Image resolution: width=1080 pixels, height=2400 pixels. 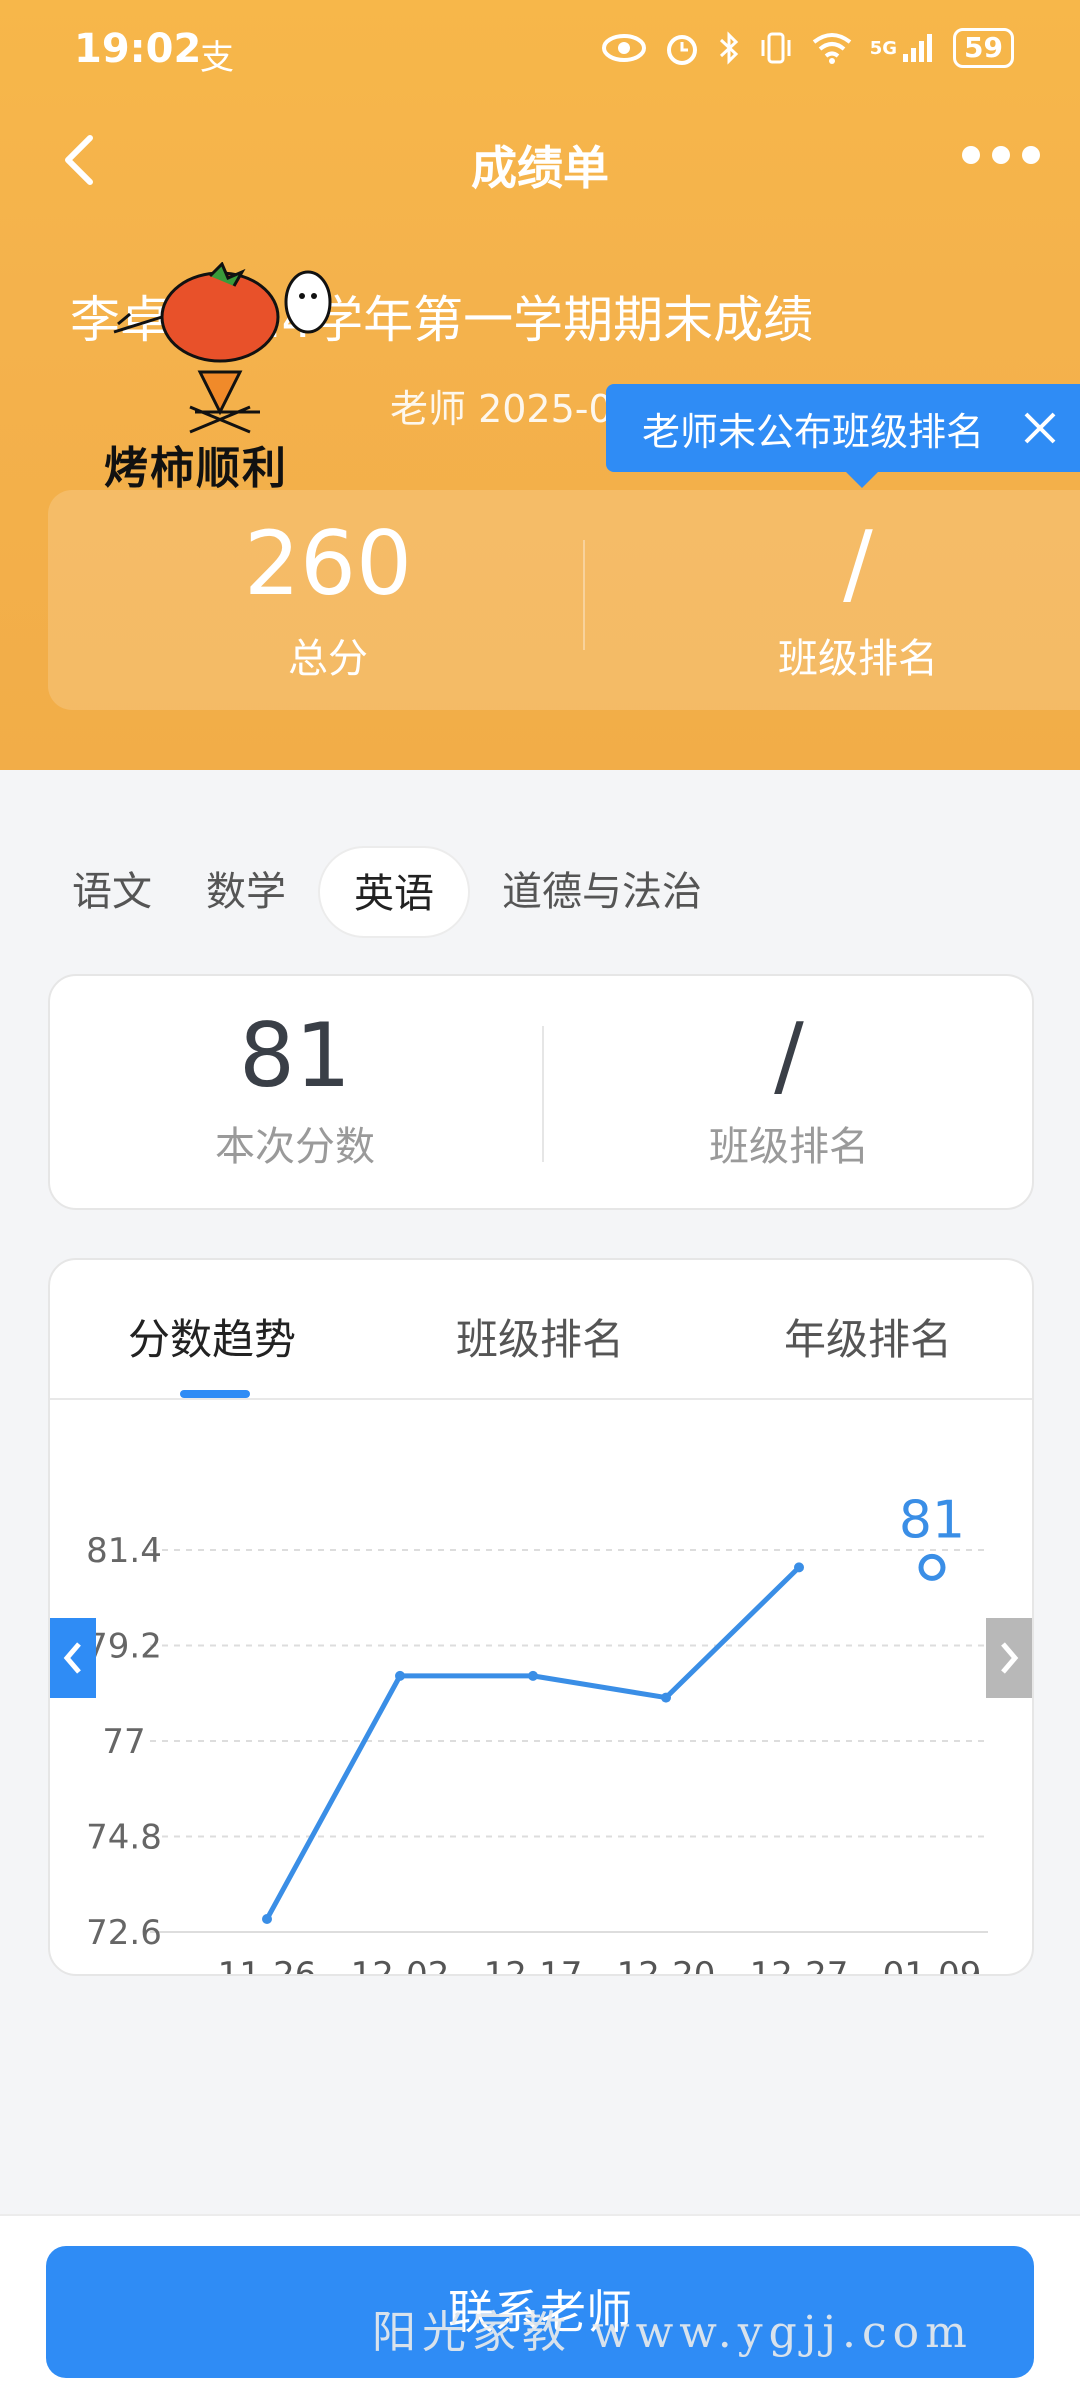 I want to click on class-rank-value: /, so click(x=858, y=563).